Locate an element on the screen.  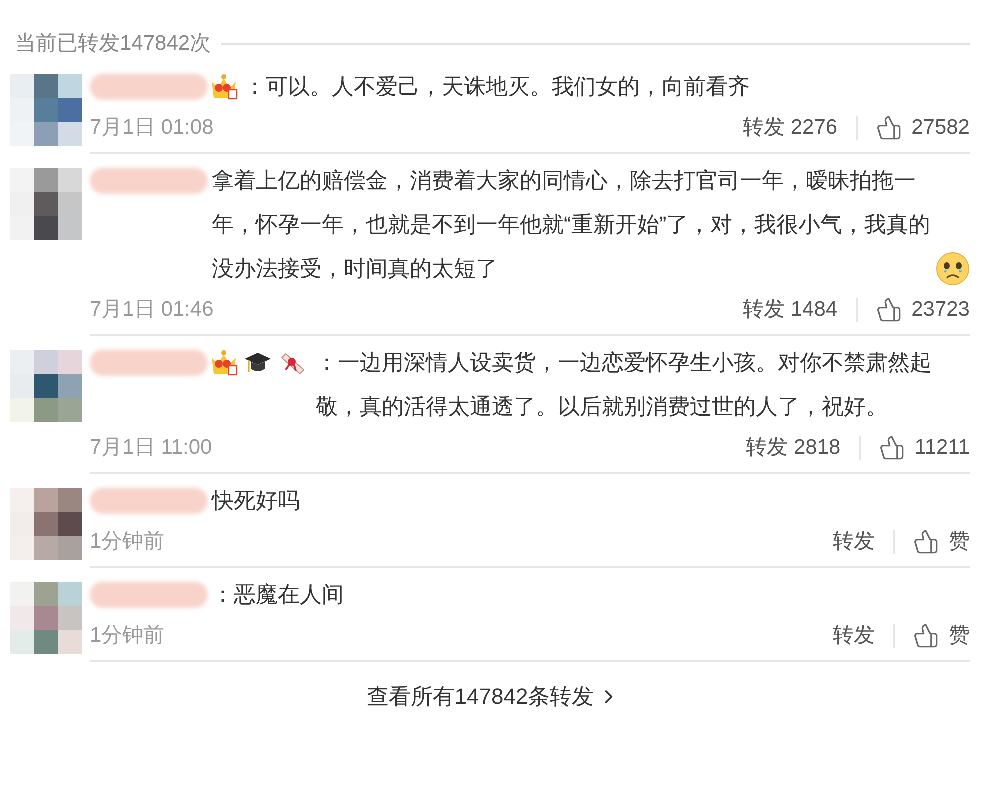
repost-text: ：恶魔在人间 is located at coordinates (278, 595).